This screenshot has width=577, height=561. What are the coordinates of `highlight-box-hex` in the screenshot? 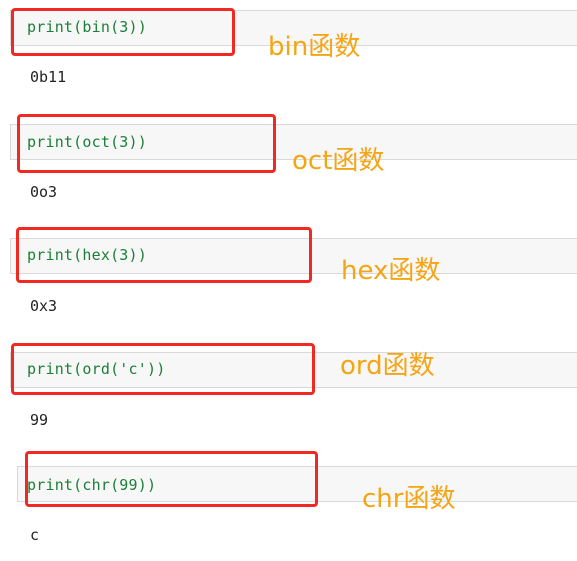 It's located at (164, 255).